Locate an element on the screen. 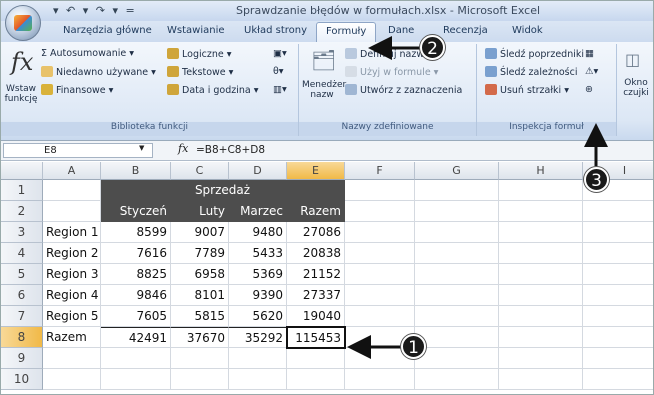 This screenshot has height=395, width=654. row-header-10: 10 is located at coordinates (22, 379).